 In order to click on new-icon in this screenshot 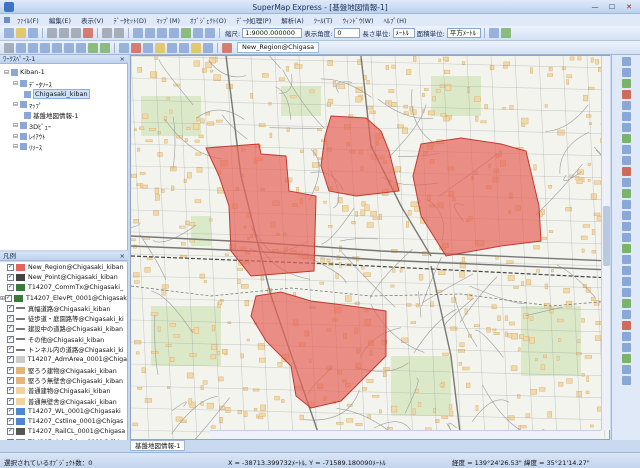, I will do `click(9, 33)`.